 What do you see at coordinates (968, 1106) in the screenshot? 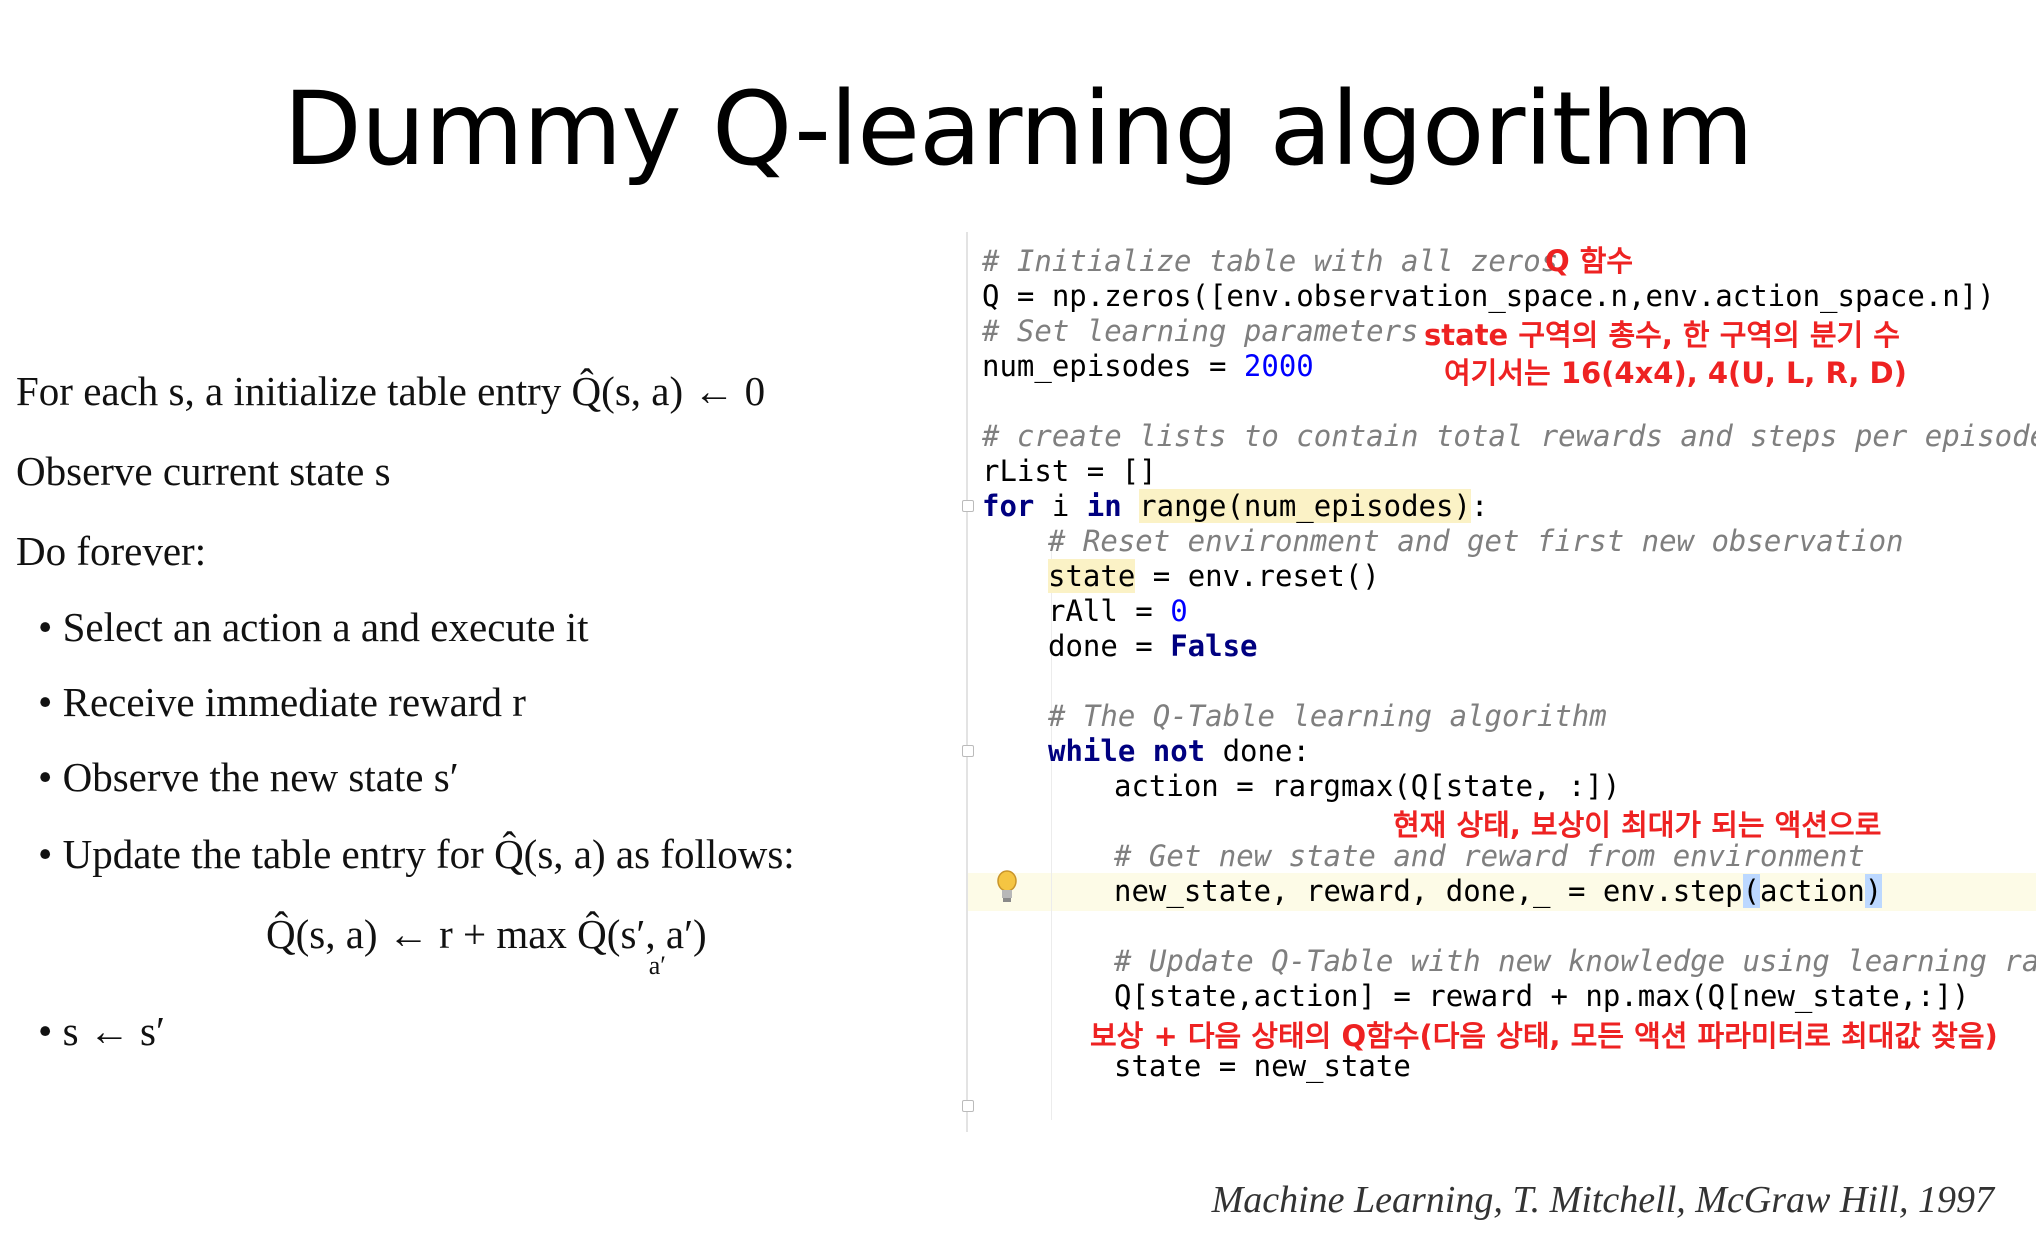
I see `fold-marker-end` at bounding box center [968, 1106].